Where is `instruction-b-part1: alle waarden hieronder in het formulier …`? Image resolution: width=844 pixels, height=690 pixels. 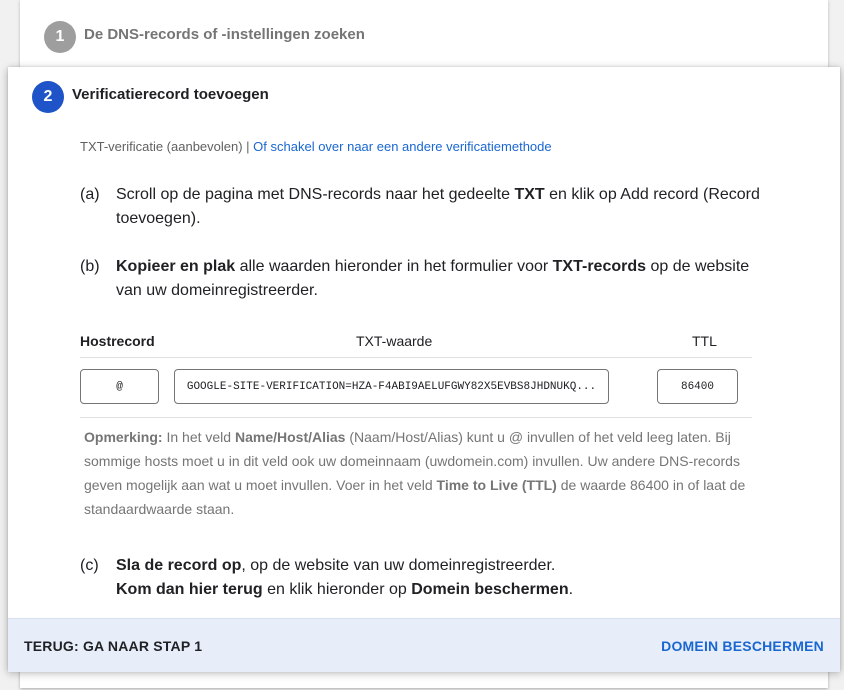
instruction-b-part1: alle waarden hieronder in het formulier … is located at coordinates (394, 266).